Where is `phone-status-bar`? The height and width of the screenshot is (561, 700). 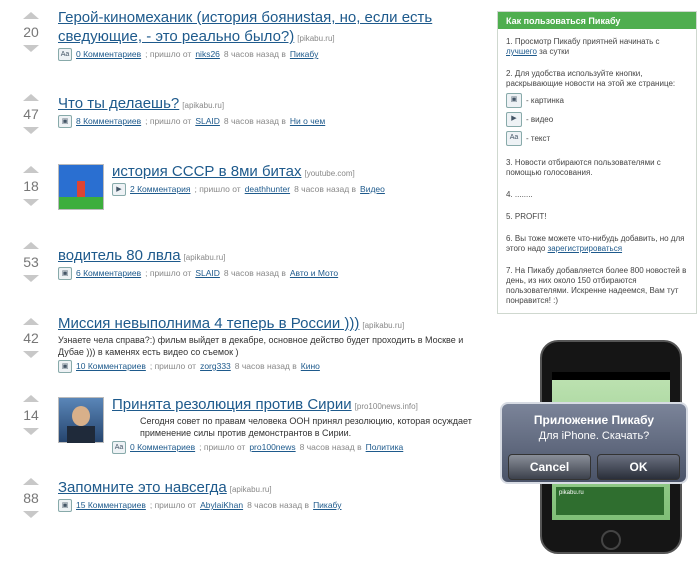
phone-status-bar is located at coordinates (611, 376).